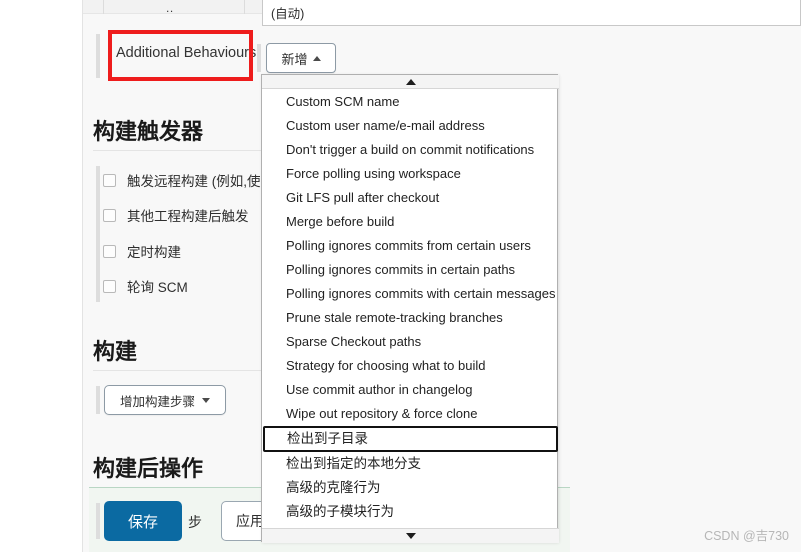 Image resolution: width=801 pixels, height=552 pixels. Describe the element at coordinates (410, 102) in the screenshot. I see `dropdown-item: Custom SCM name` at that location.